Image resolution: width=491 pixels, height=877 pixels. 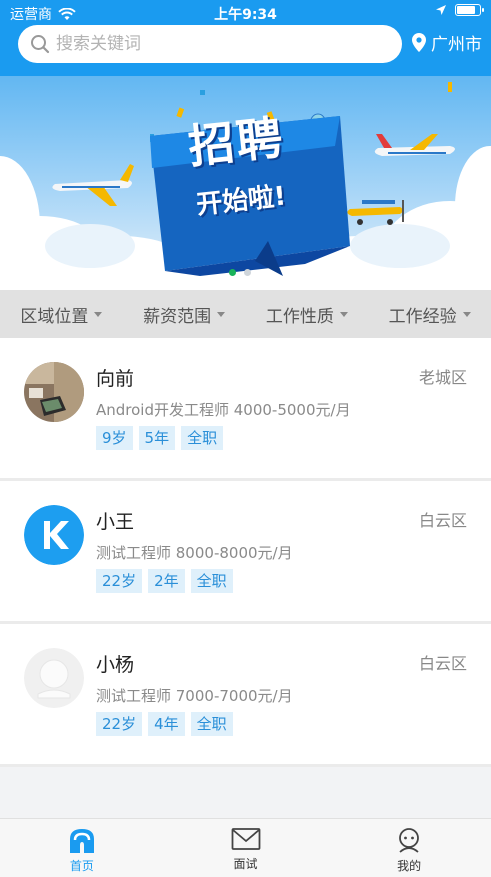 I want to click on profile-icon, so click(x=409, y=840).